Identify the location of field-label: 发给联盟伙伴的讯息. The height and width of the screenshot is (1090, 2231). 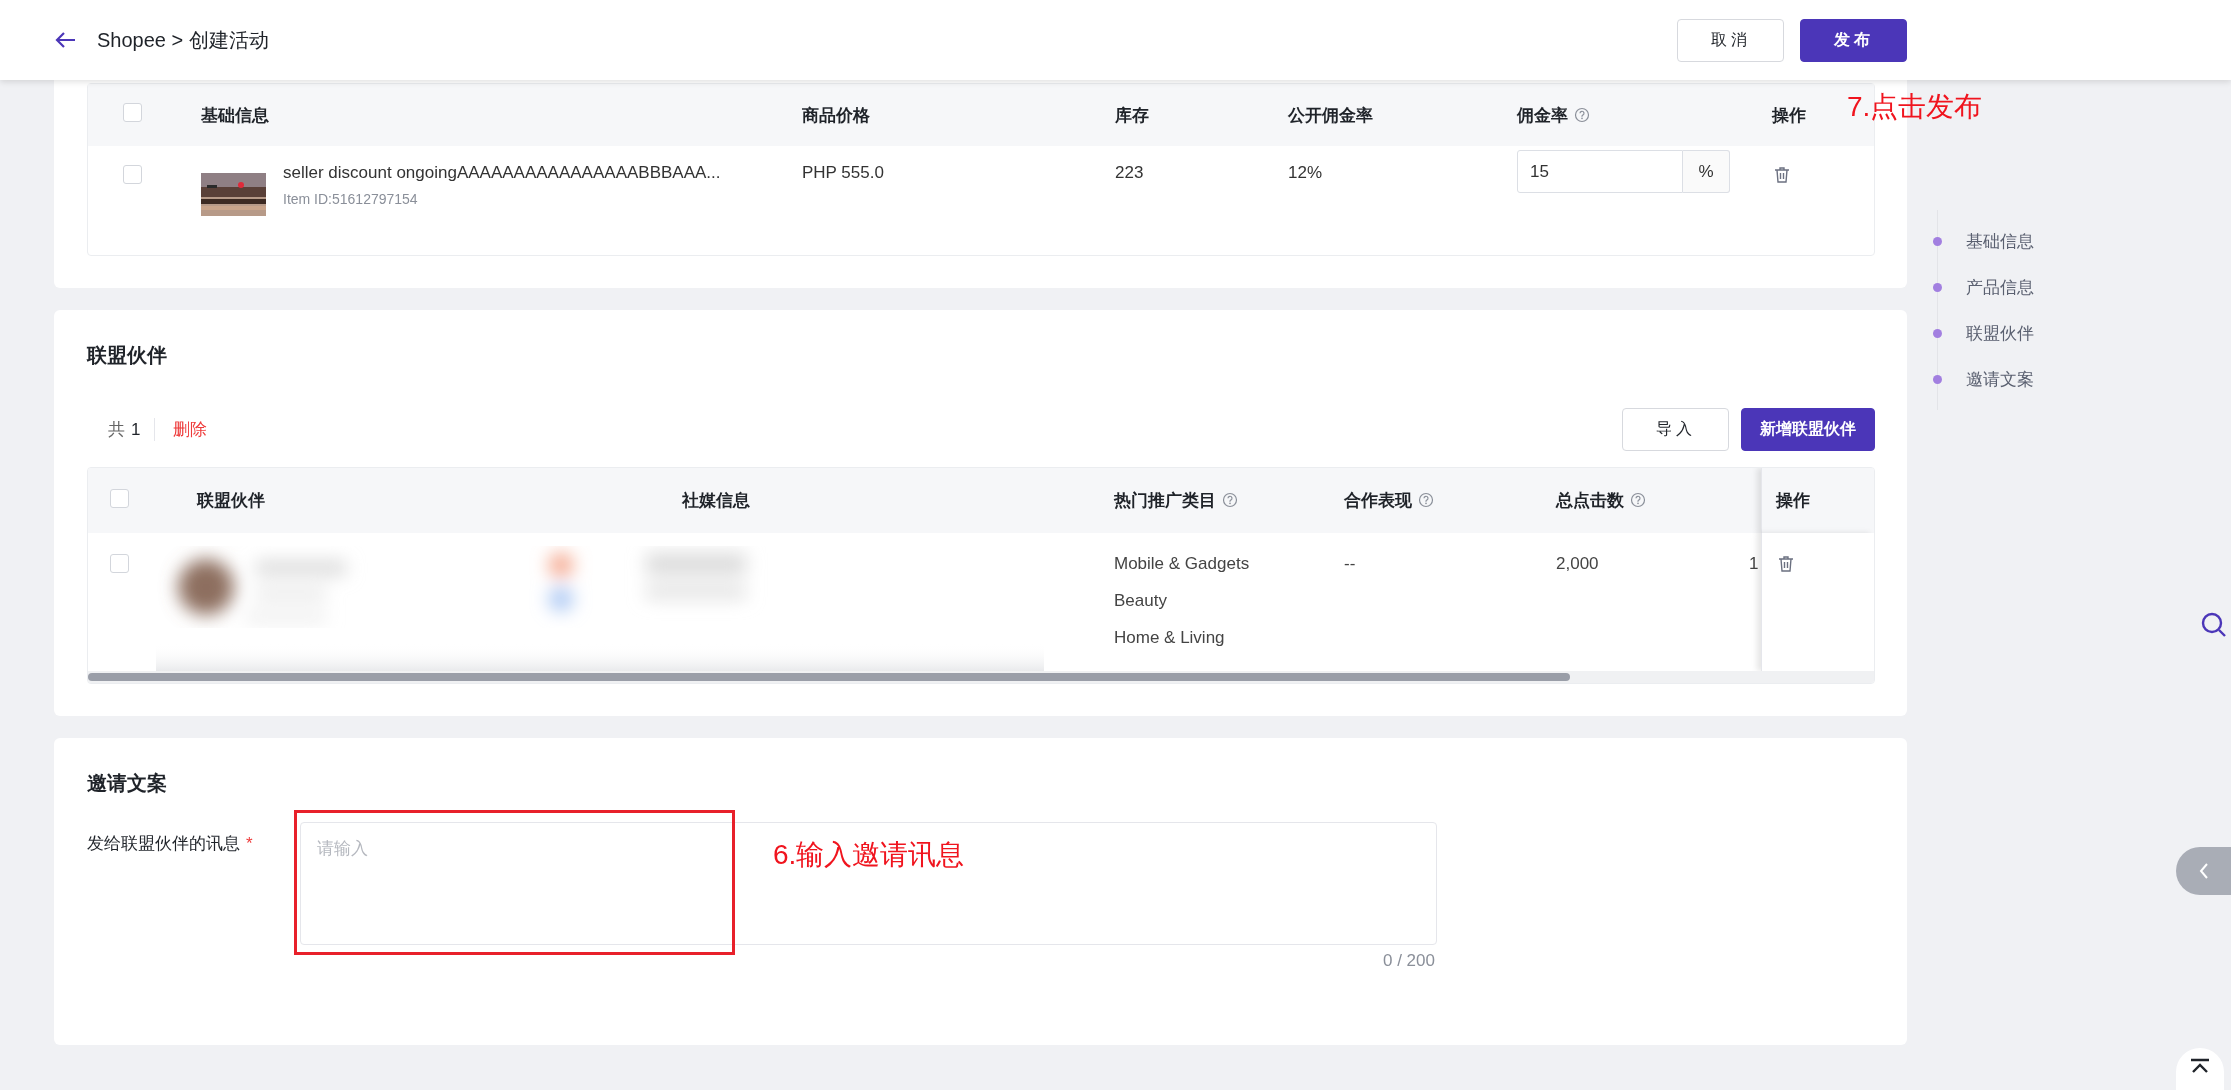
(163, 843).